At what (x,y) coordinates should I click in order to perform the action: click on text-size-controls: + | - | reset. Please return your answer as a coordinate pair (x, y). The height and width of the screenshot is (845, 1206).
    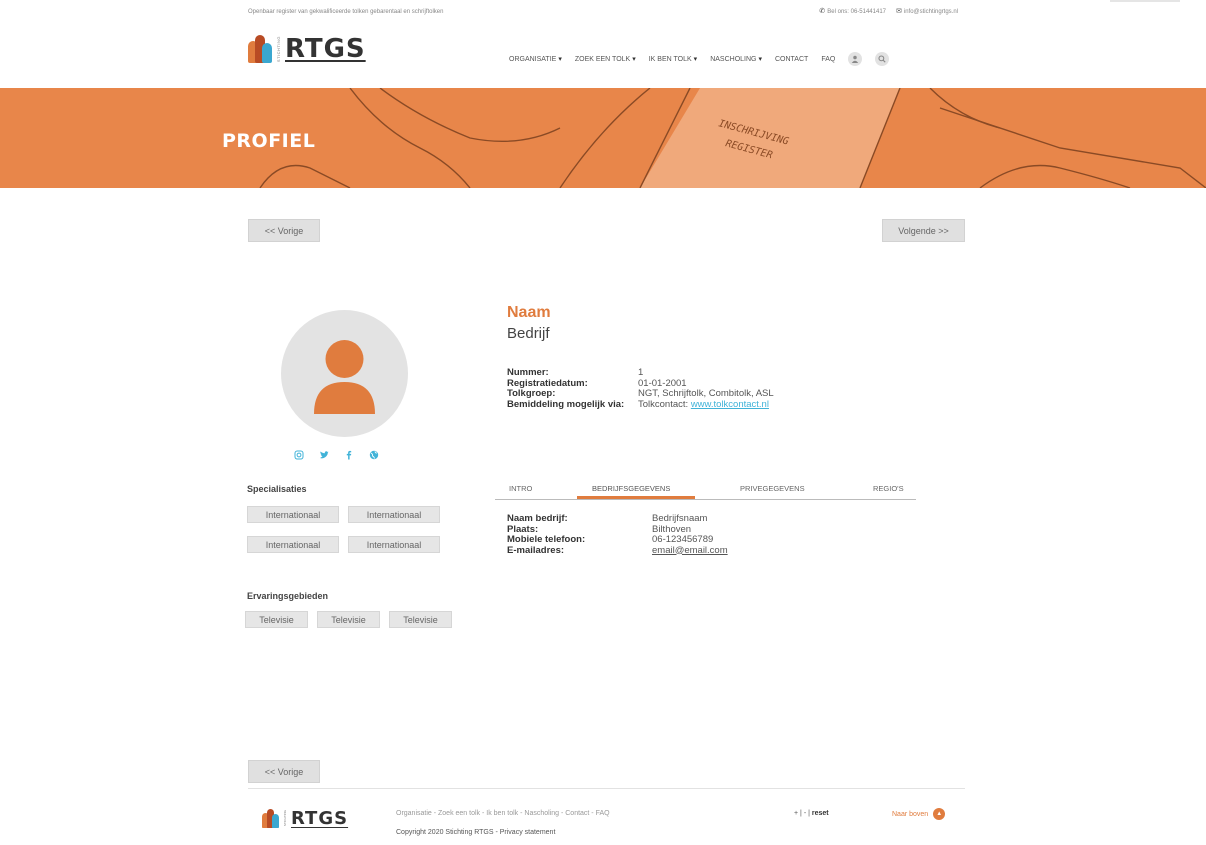
    Looking at the image, I should click on (811, 813).